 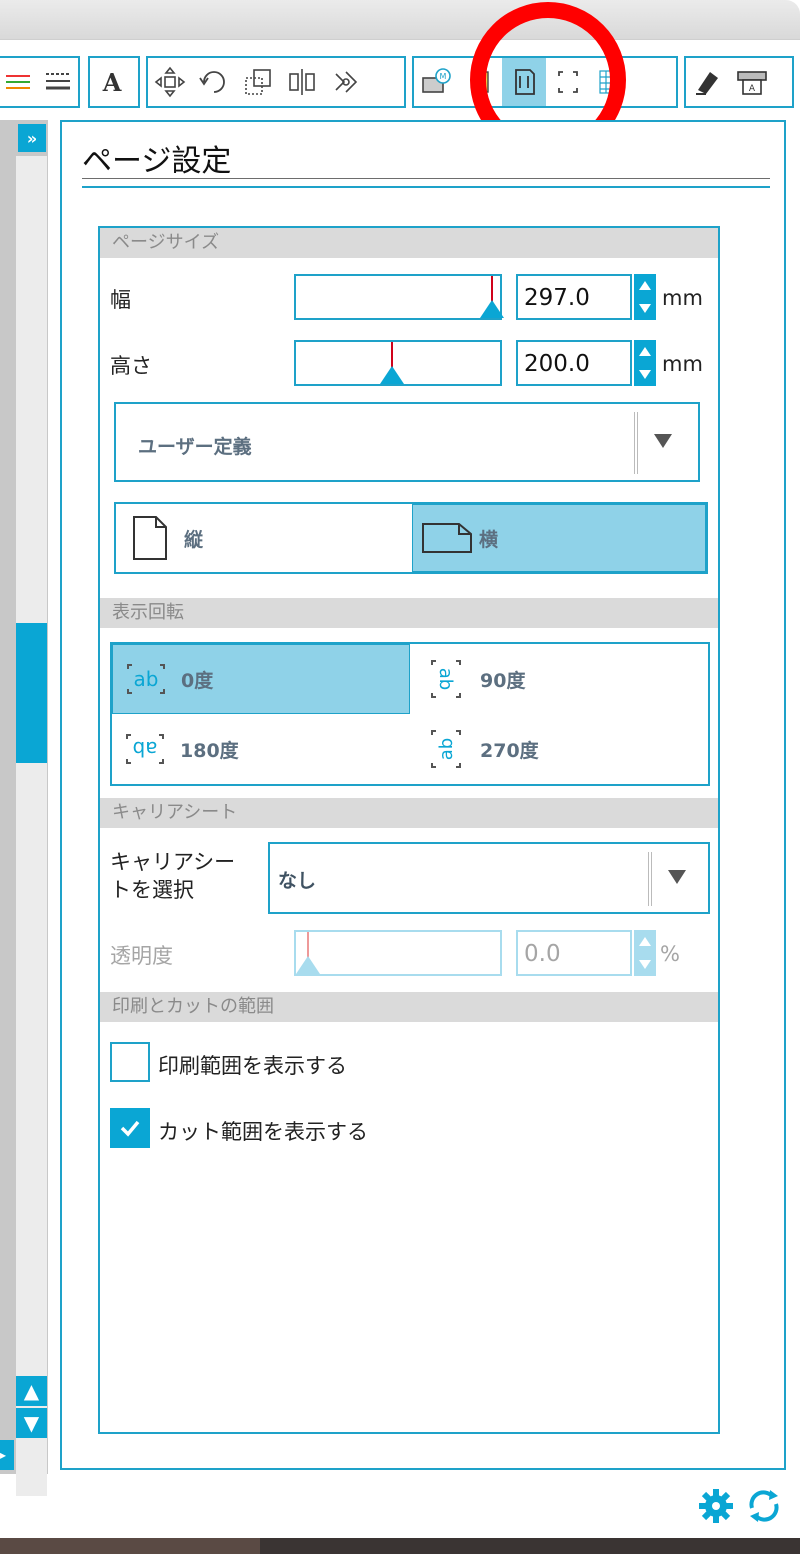 What do you see at coordinates (308, 965) in the screenshot?
I see `opacity-slider-handle` at bounding box center [308, 965].